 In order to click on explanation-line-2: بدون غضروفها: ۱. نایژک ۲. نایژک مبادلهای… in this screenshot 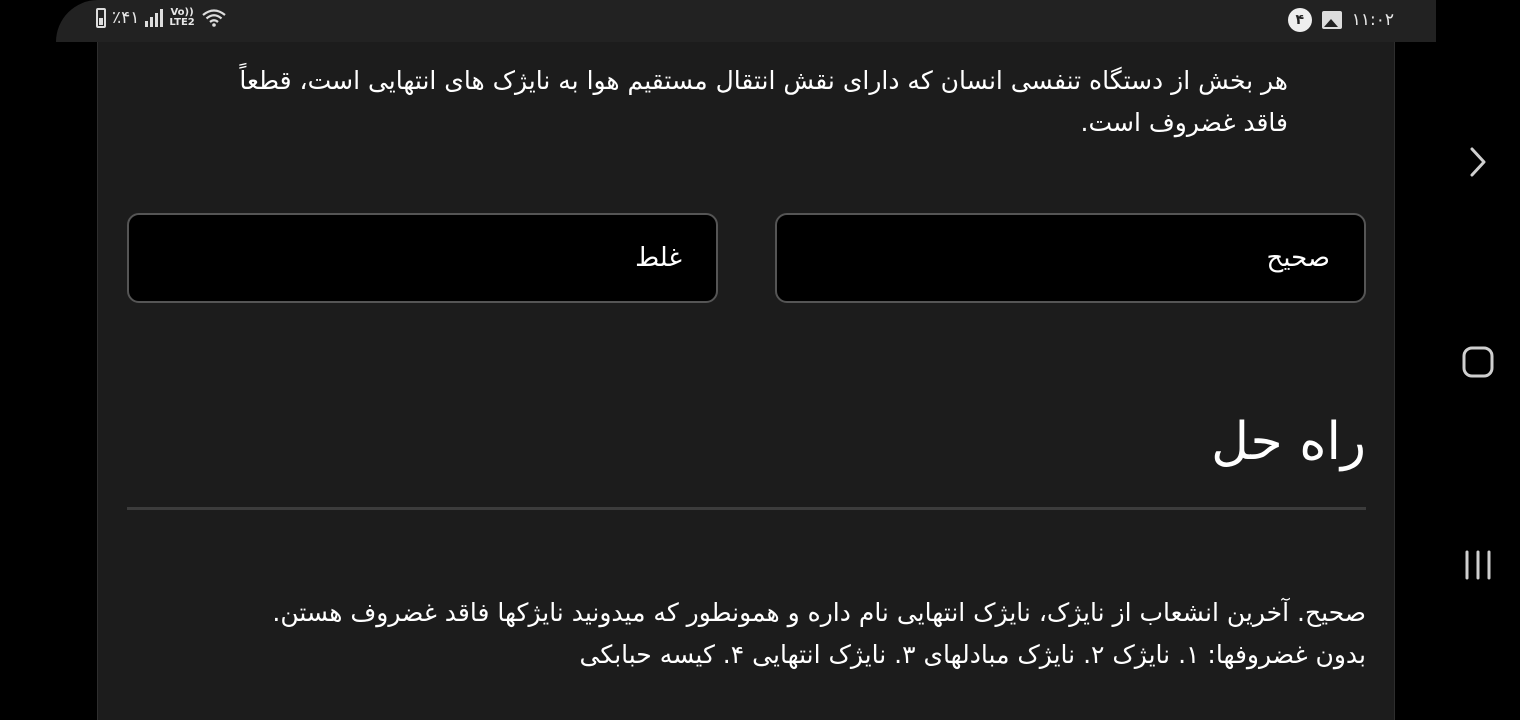, I will do `click(972, 654)`.